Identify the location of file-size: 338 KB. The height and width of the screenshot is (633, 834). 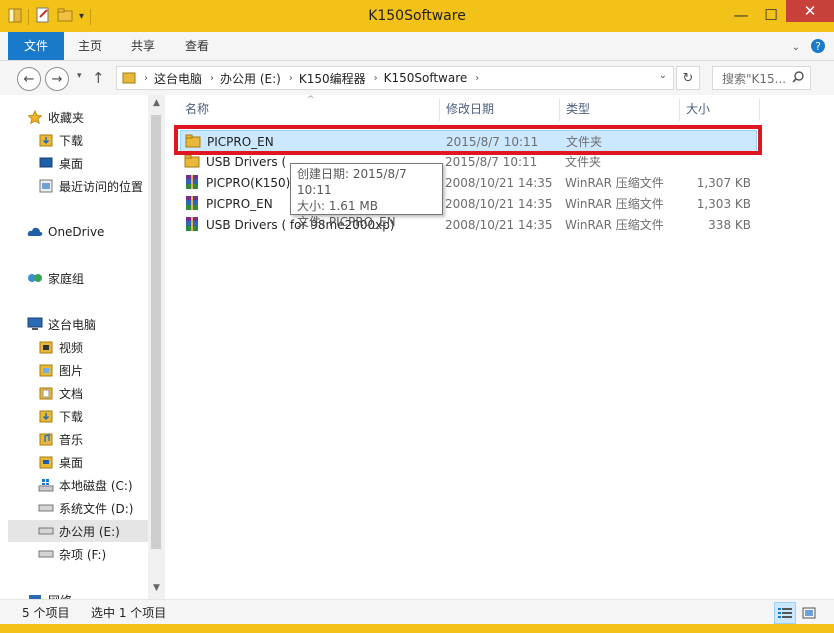
(729, 224).